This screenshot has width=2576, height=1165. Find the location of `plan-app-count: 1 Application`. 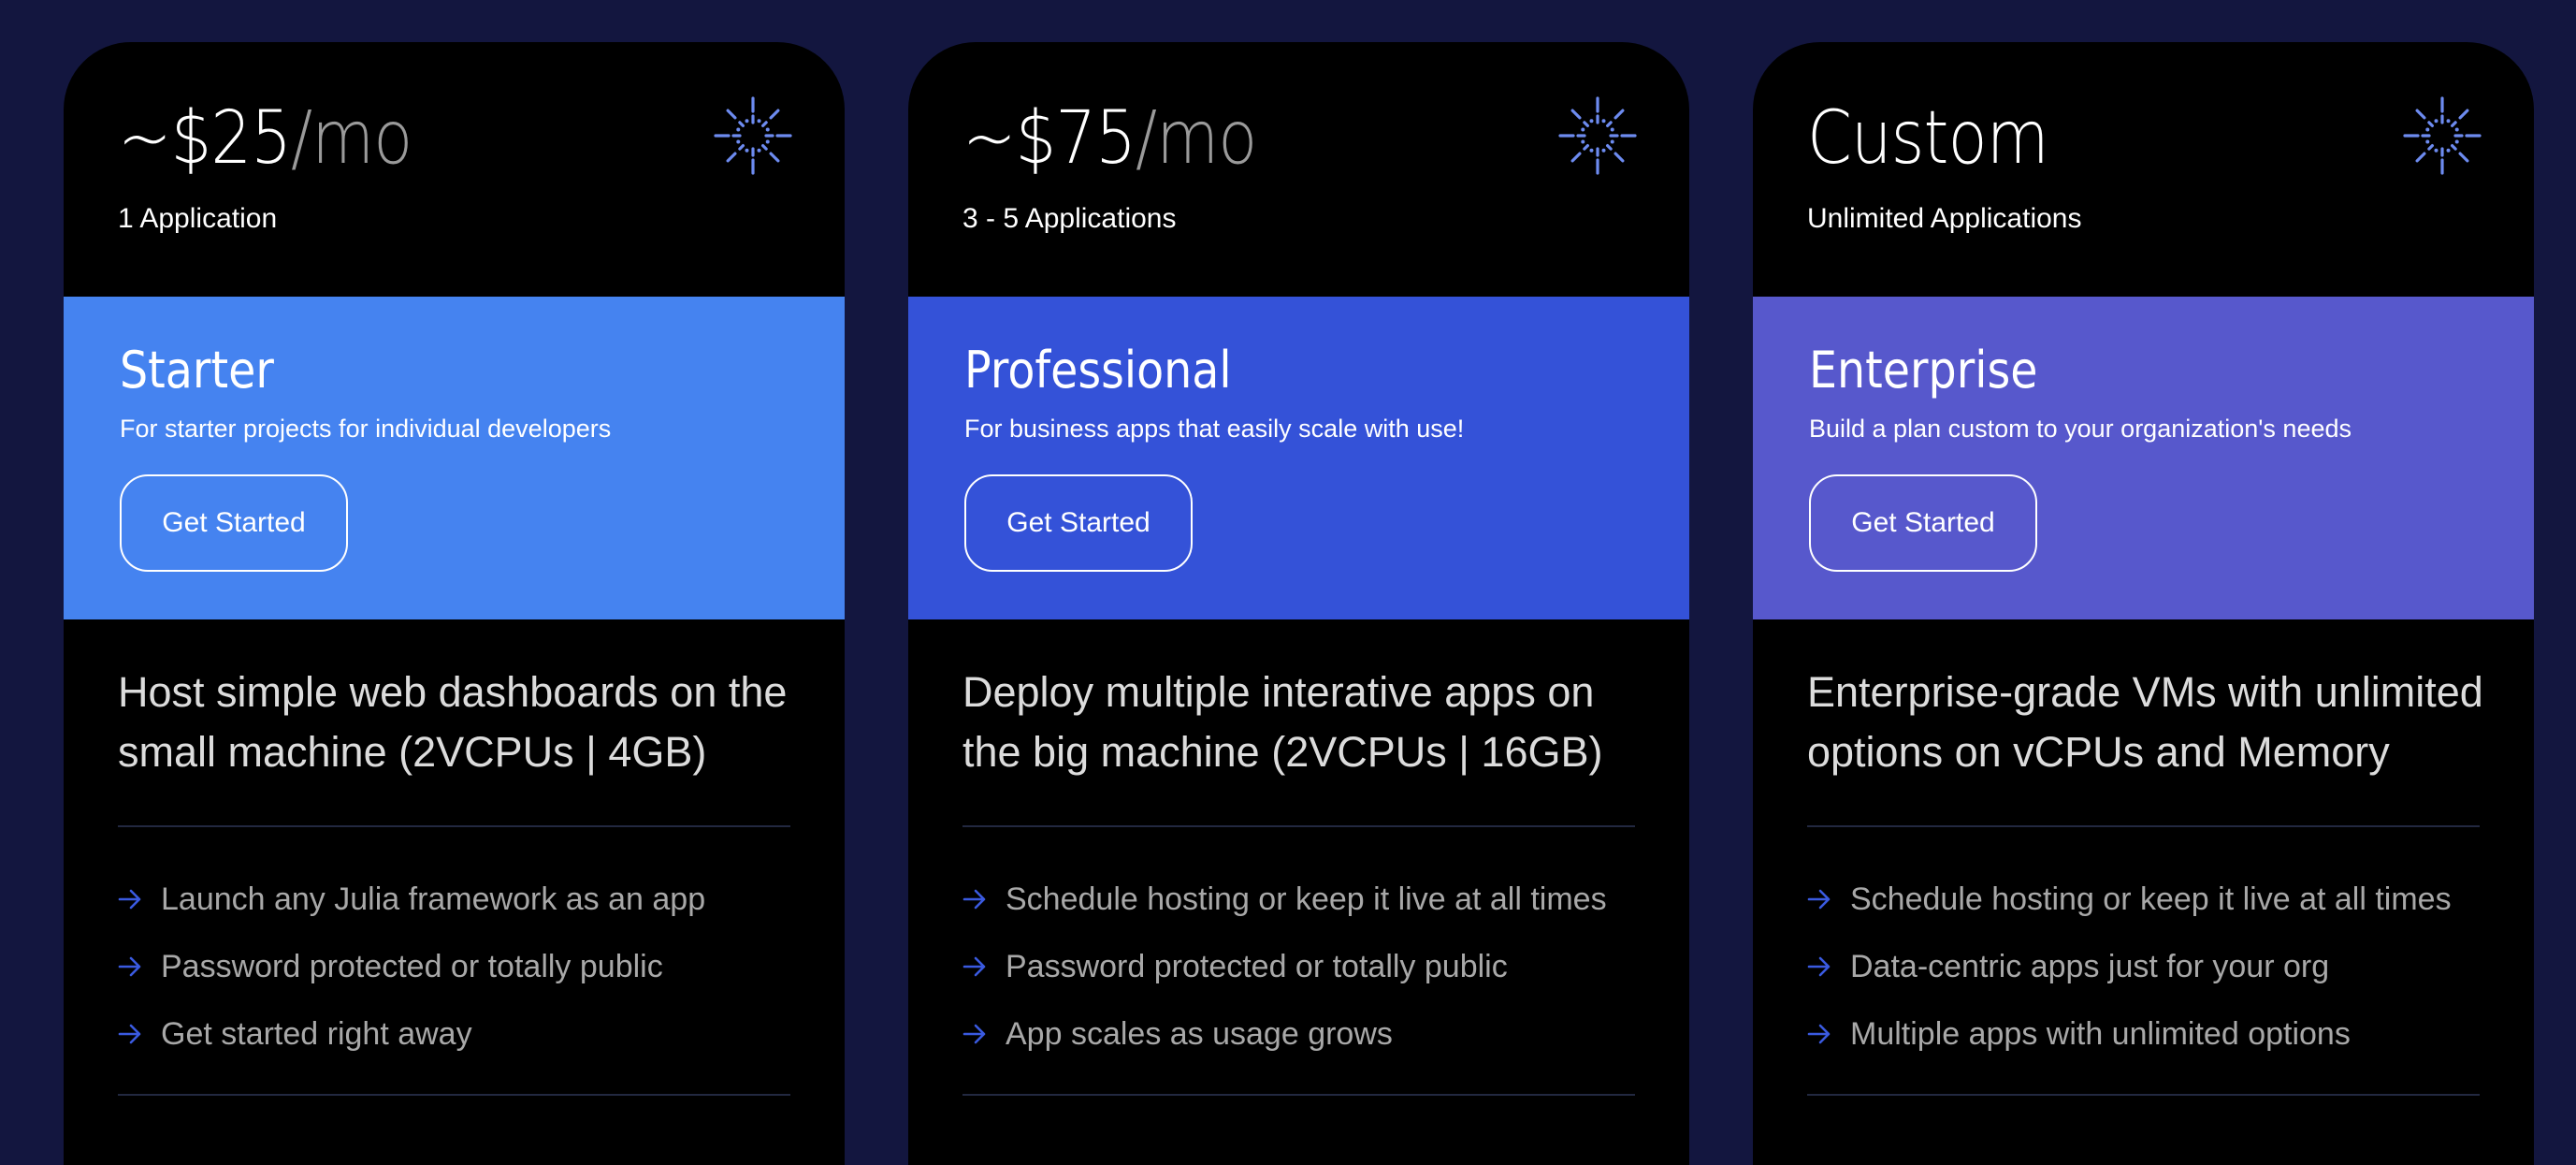

plan-app-count: 1 Application is located at coordinates (198, 219).